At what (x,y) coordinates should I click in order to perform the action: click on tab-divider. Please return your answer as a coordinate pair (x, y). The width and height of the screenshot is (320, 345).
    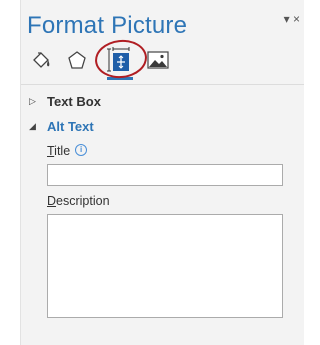
    Looking at the image, I should click on (162, 84).